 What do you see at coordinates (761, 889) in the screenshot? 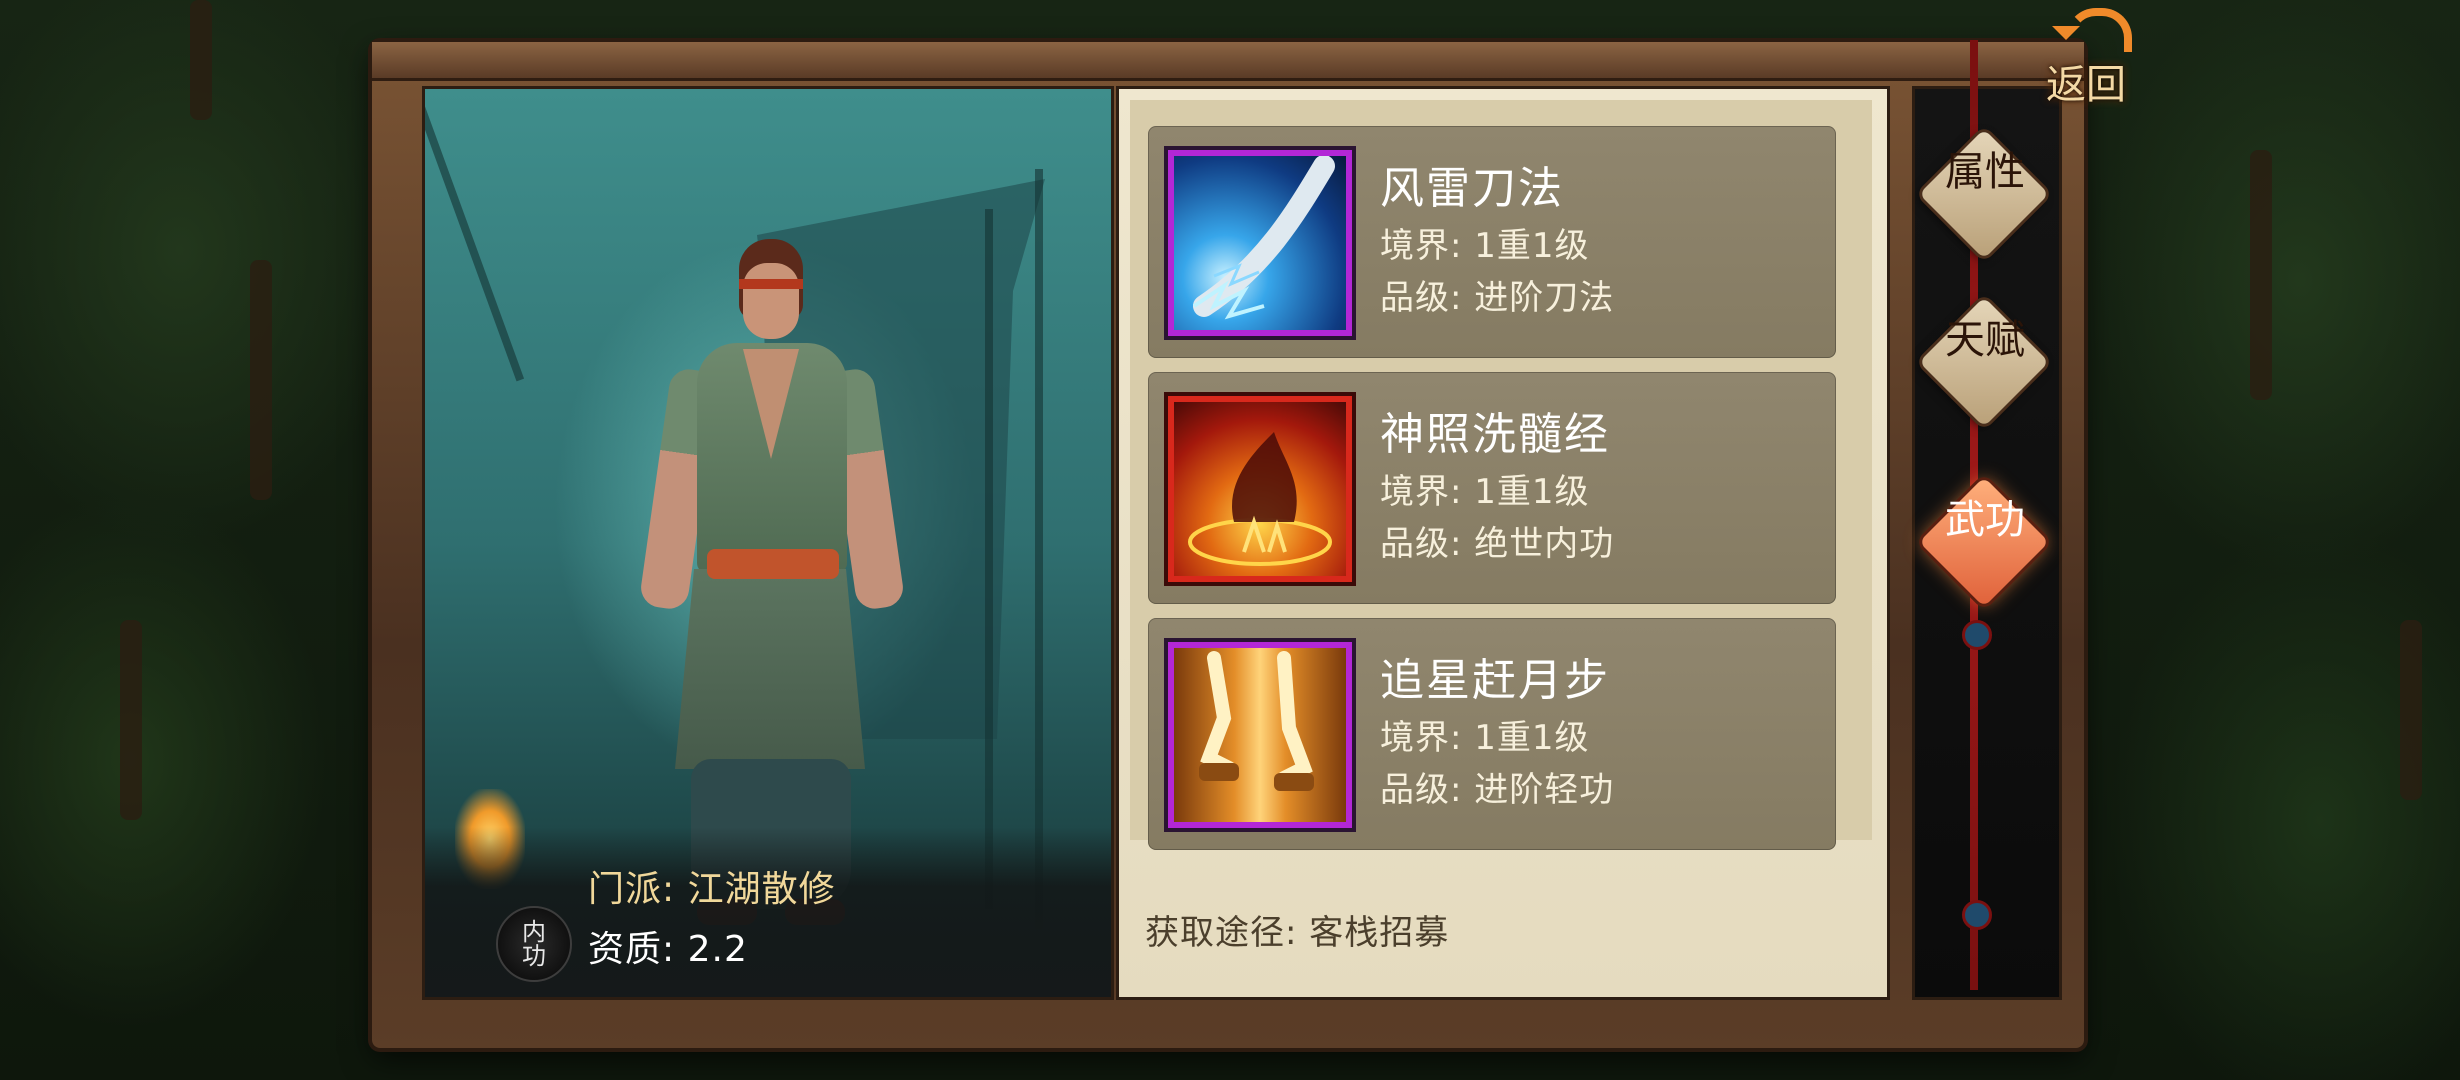
I see `sect-value: 江湖散修` at bounding box center [761, 889].